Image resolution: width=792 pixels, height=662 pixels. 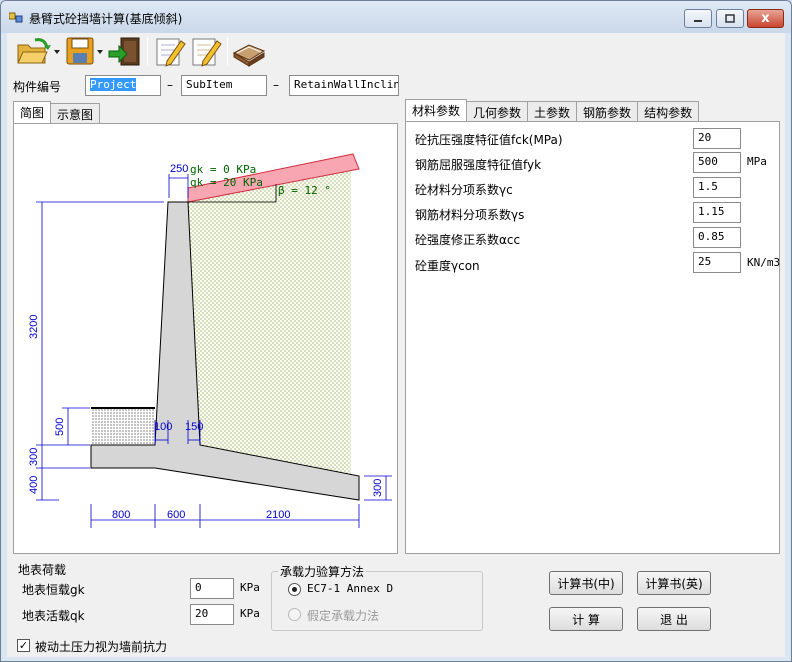 What do you see at coordinates (705, 137) in the screenshot?
I see `fck-value: 20` at bounding box center [705, 137].